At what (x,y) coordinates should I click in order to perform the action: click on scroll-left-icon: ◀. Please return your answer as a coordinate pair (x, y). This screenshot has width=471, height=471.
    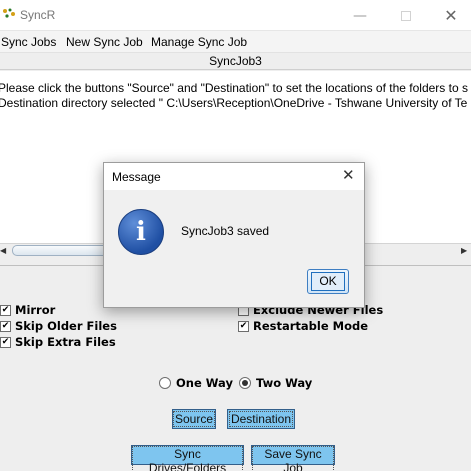
    Looking at the image, I should click on (3, 250).